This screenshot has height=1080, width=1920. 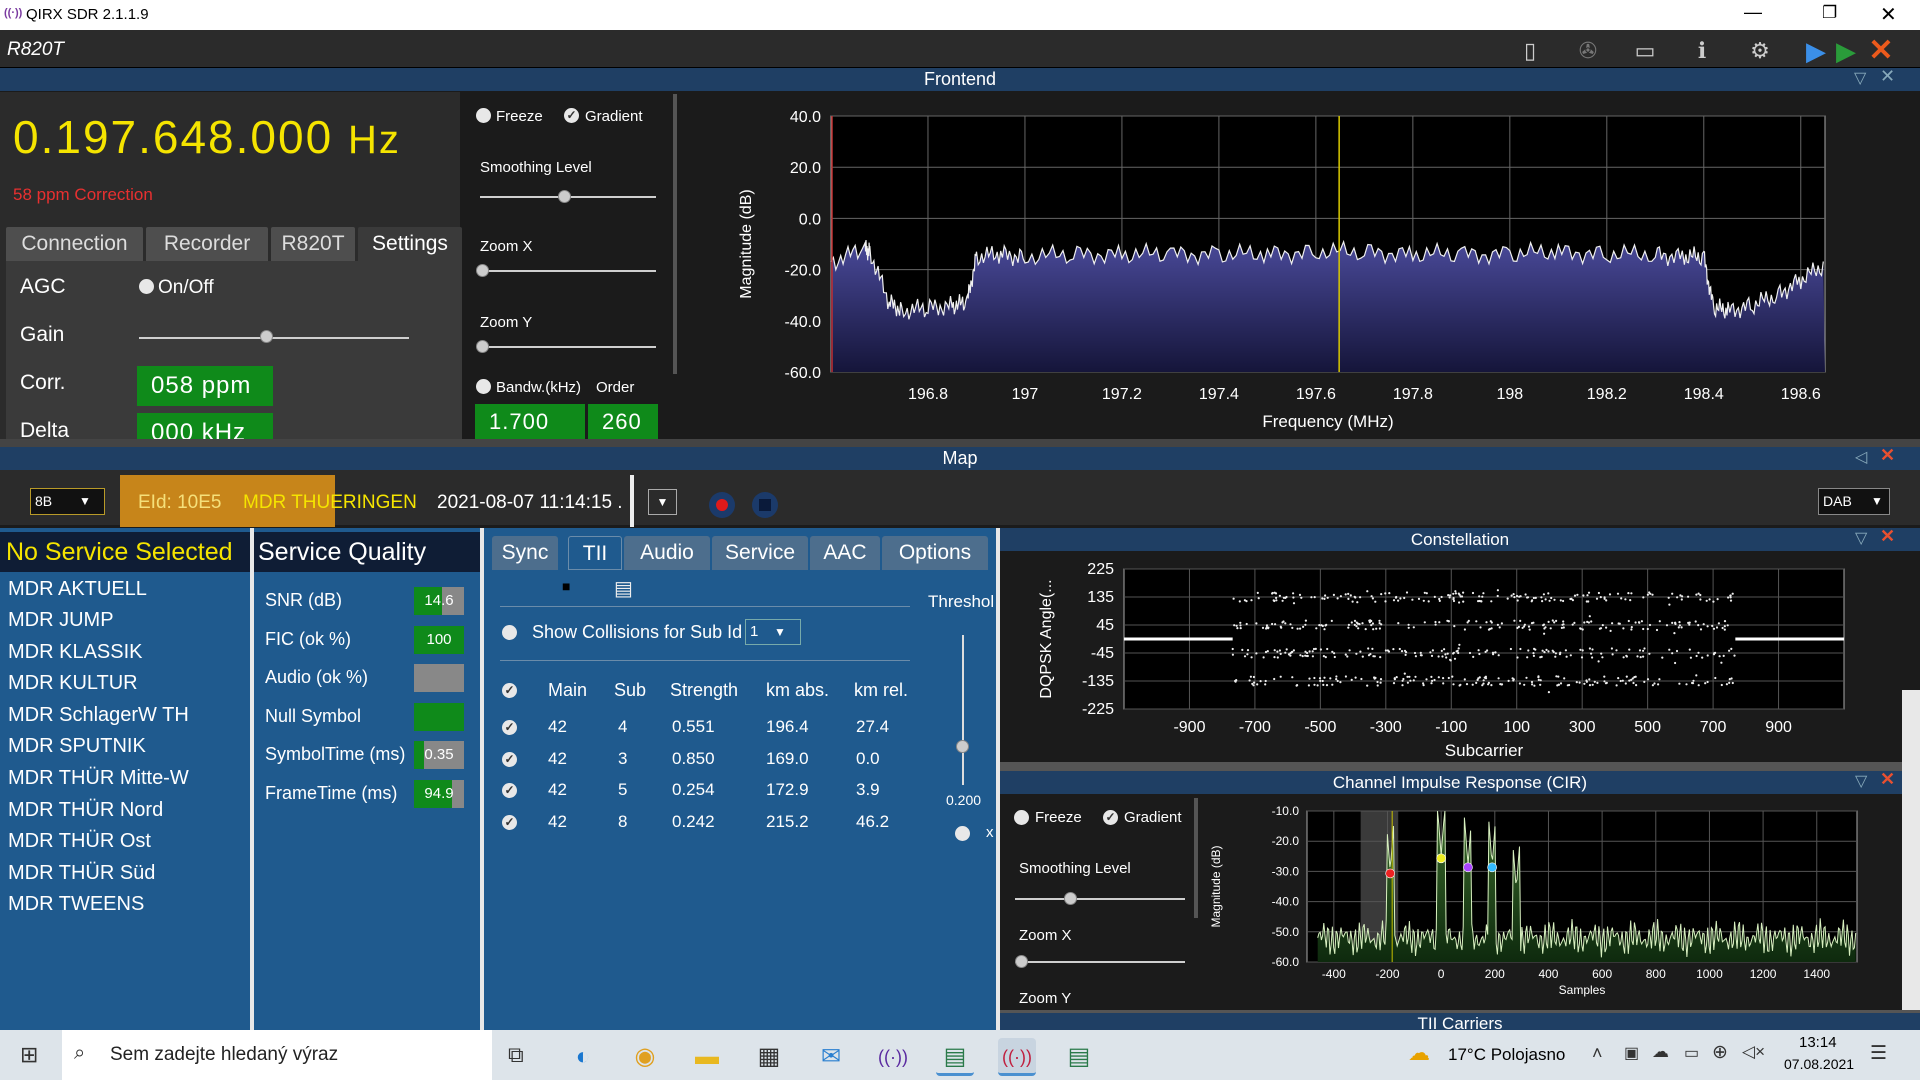 I want to click on cir-zoom-x-thumb, so click(x=1021, y=961).